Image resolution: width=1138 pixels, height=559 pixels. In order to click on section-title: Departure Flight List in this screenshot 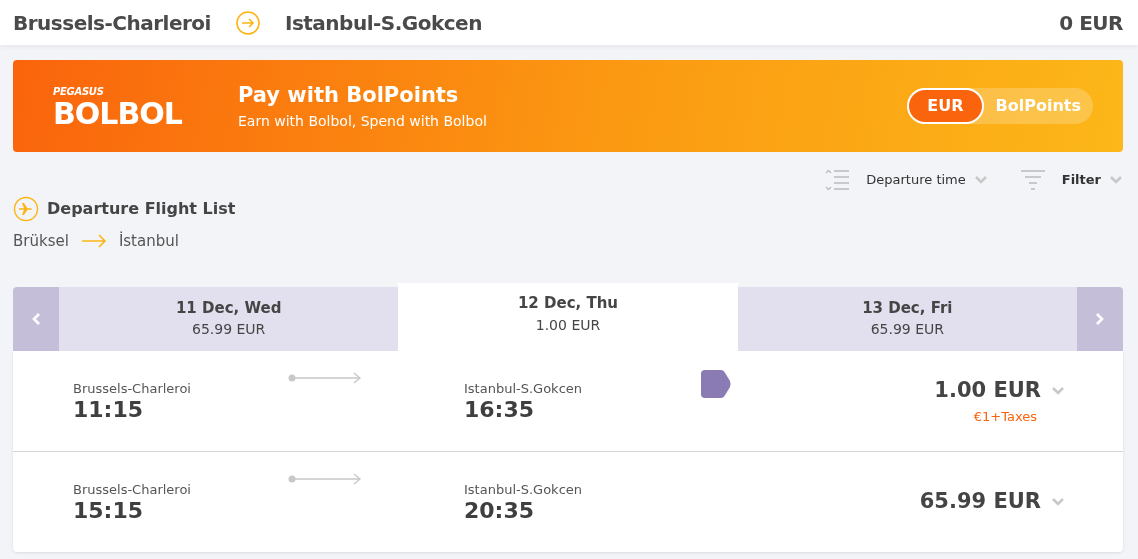, I will do `click(141, 209)`.